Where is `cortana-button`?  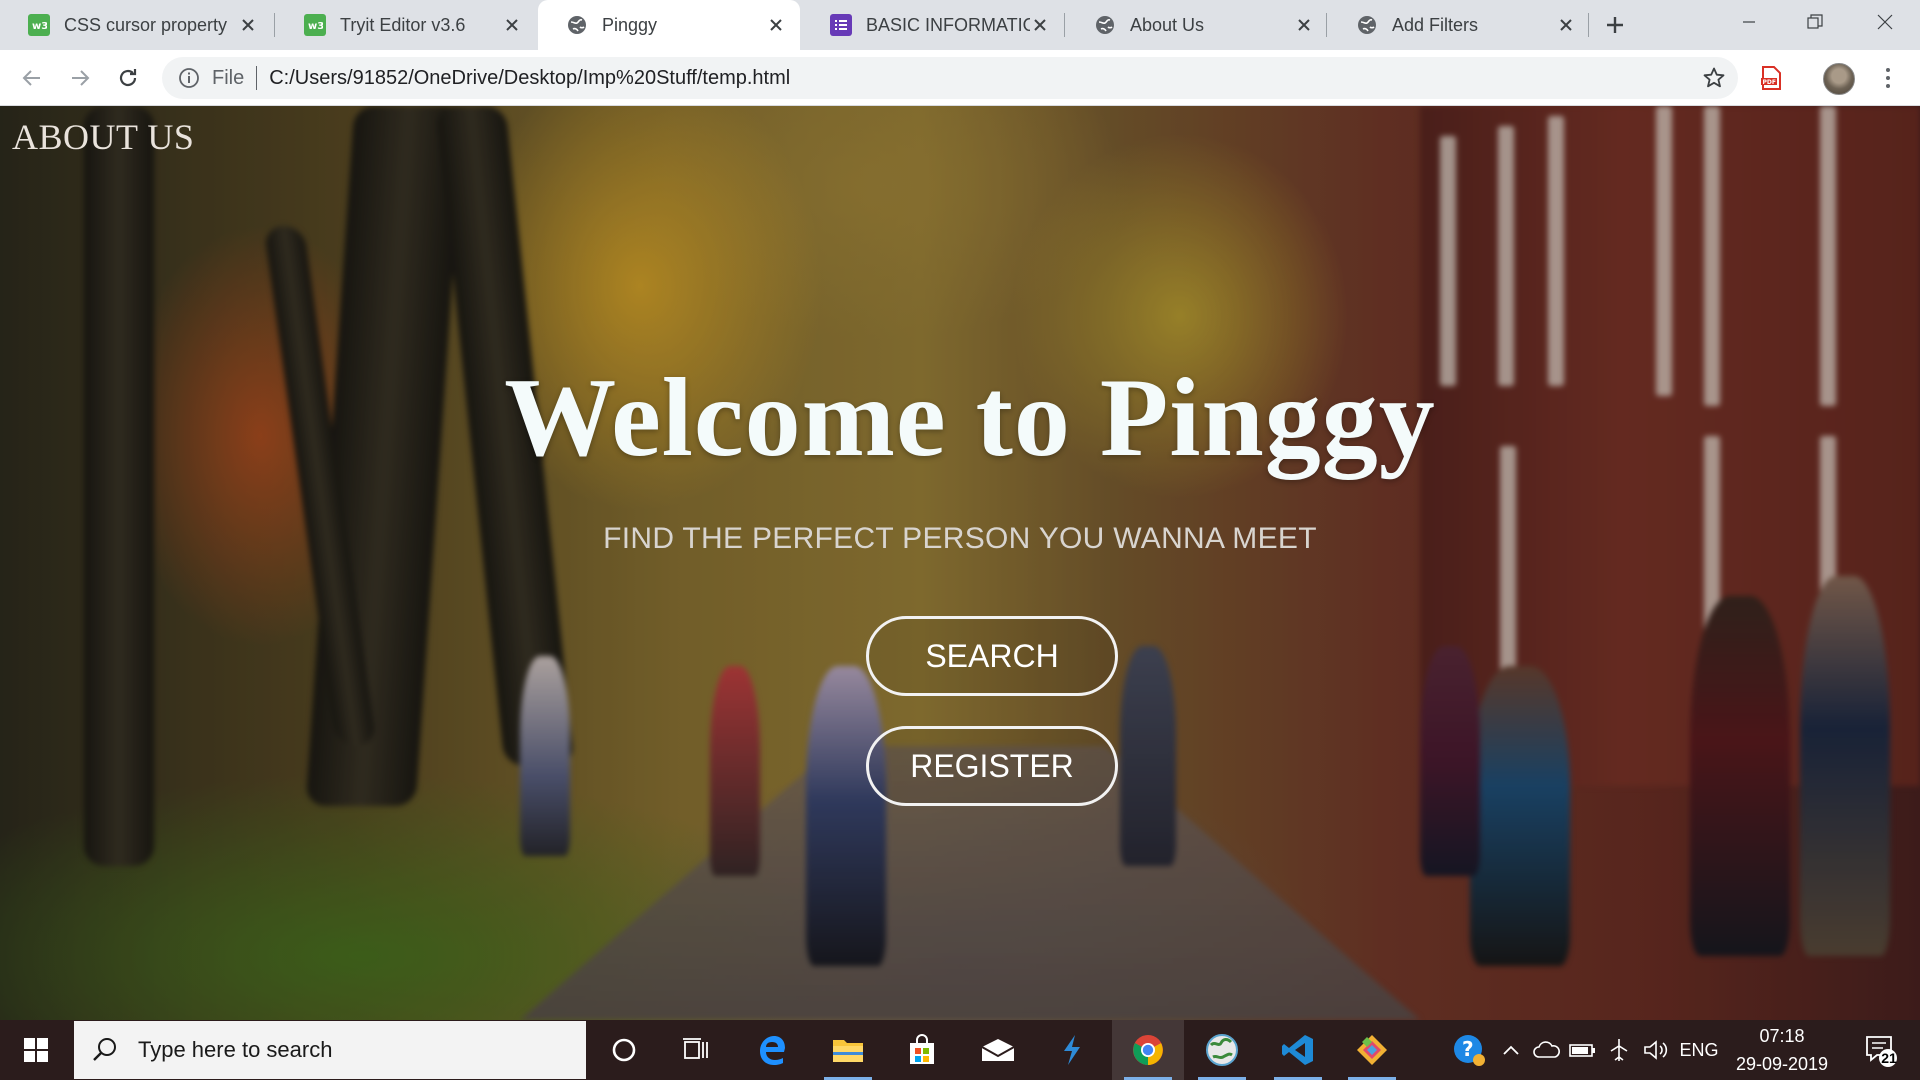
cortana-button is located at coordinates (624, 1050).